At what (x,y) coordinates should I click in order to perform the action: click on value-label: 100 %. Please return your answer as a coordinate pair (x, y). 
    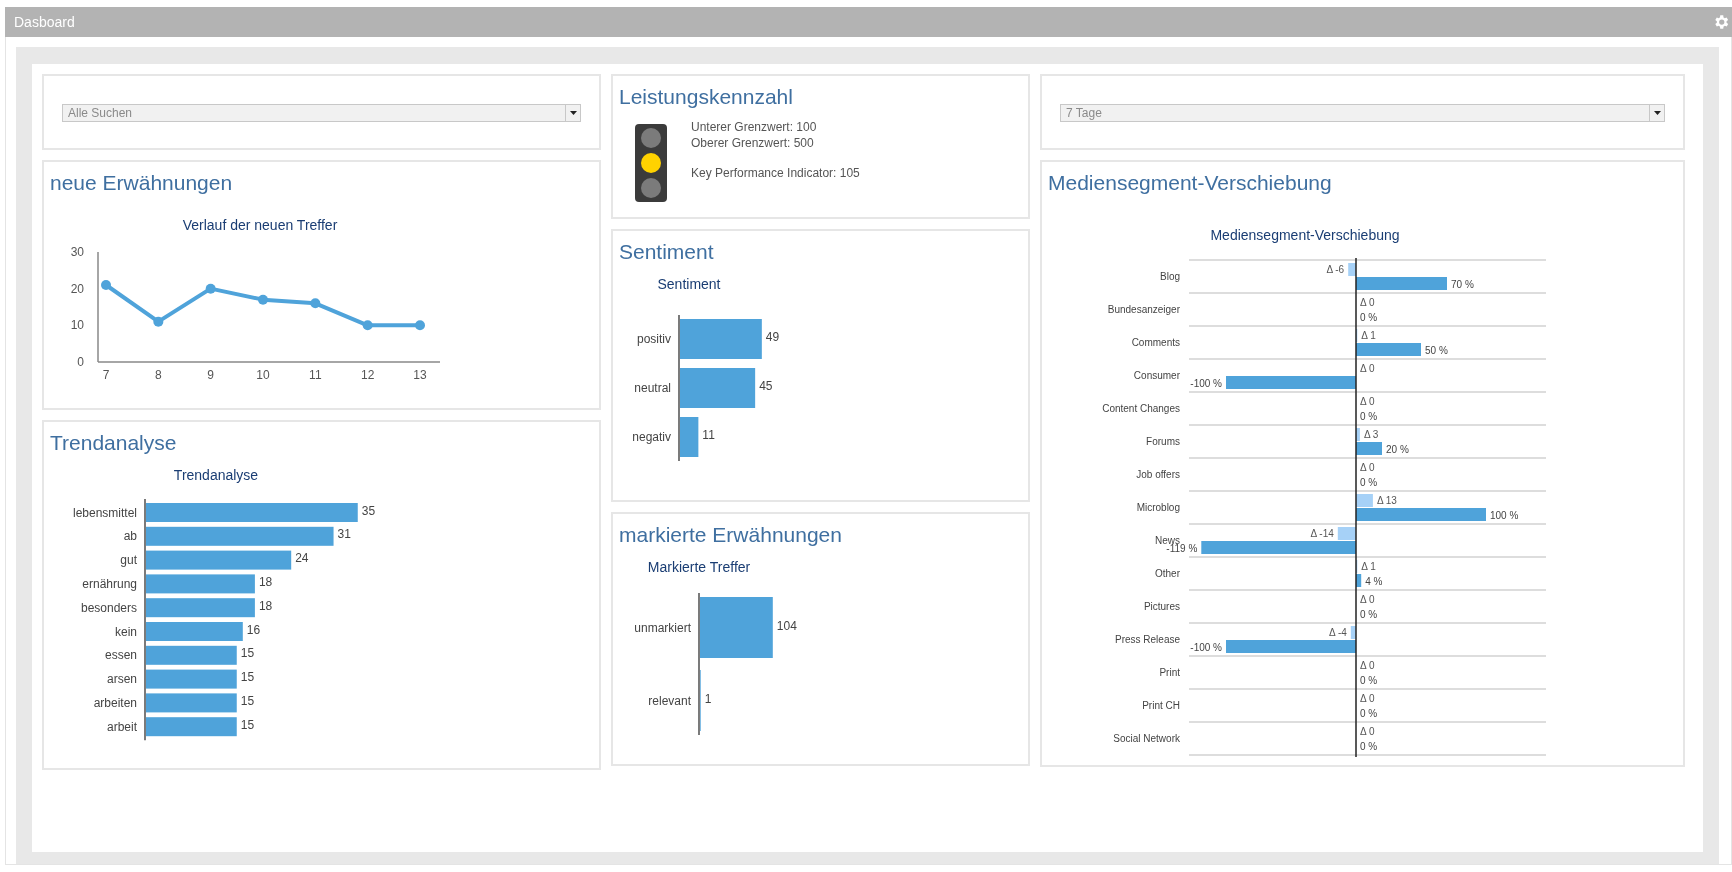
    Looking at the image, I should click on (1504, 515).